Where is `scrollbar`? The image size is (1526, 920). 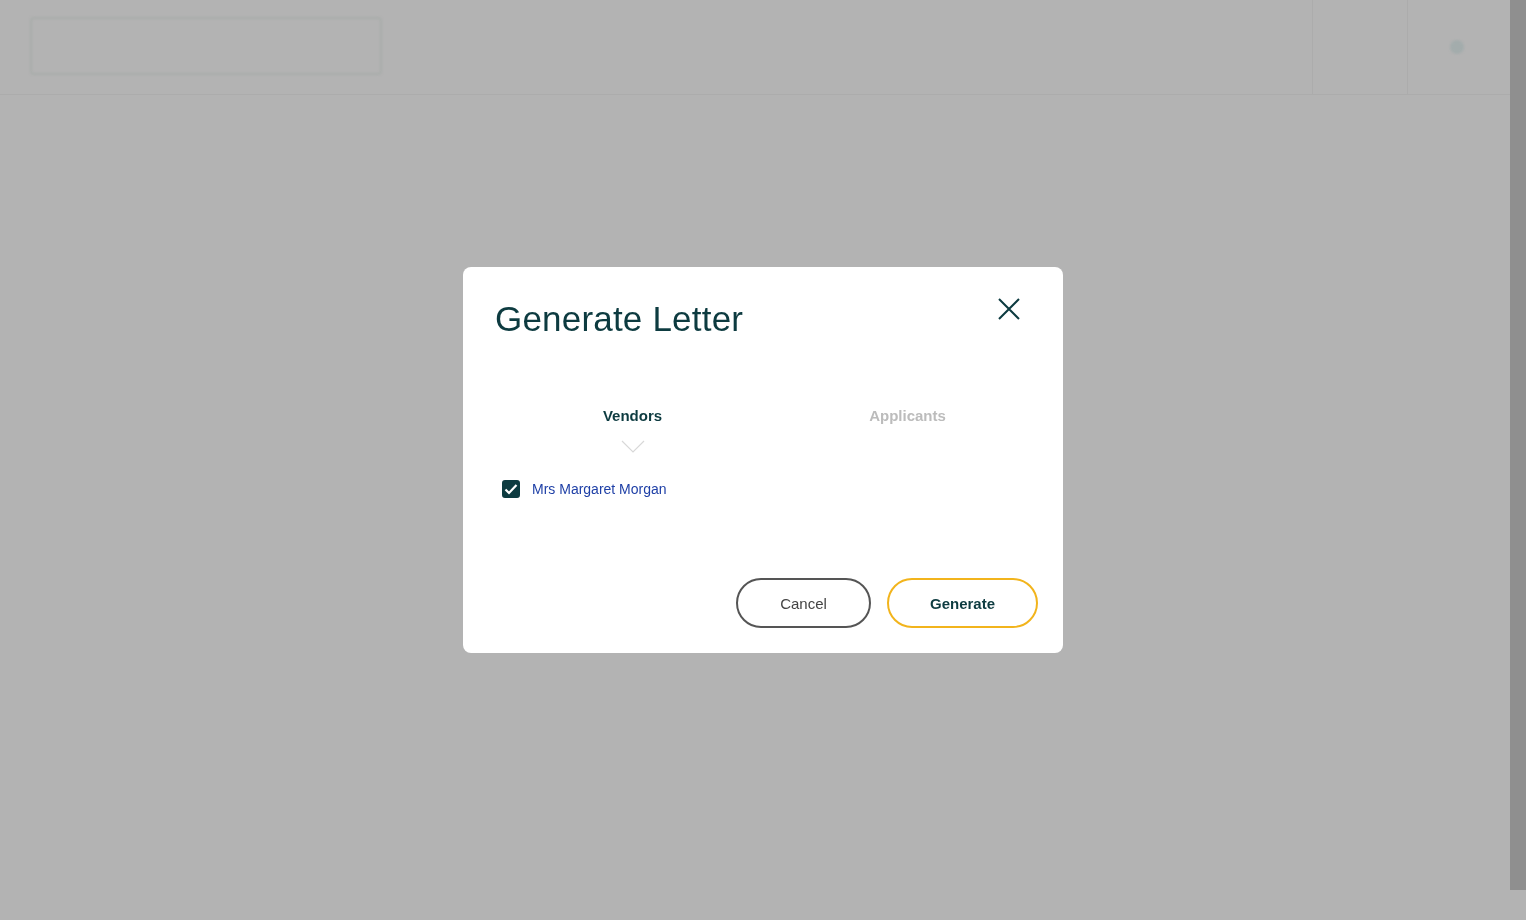 scrollbar is located at coordinates (1518, 445).